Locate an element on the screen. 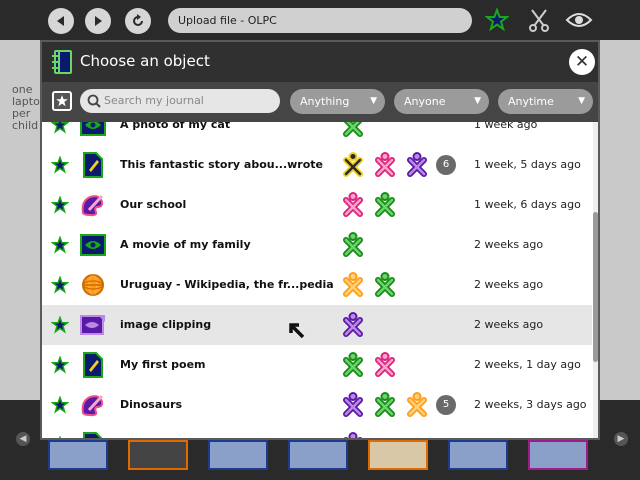 Image resolution: width=640 pixels, height=480 pixels. back-arrow-icon is located at coordinates (60, 21).